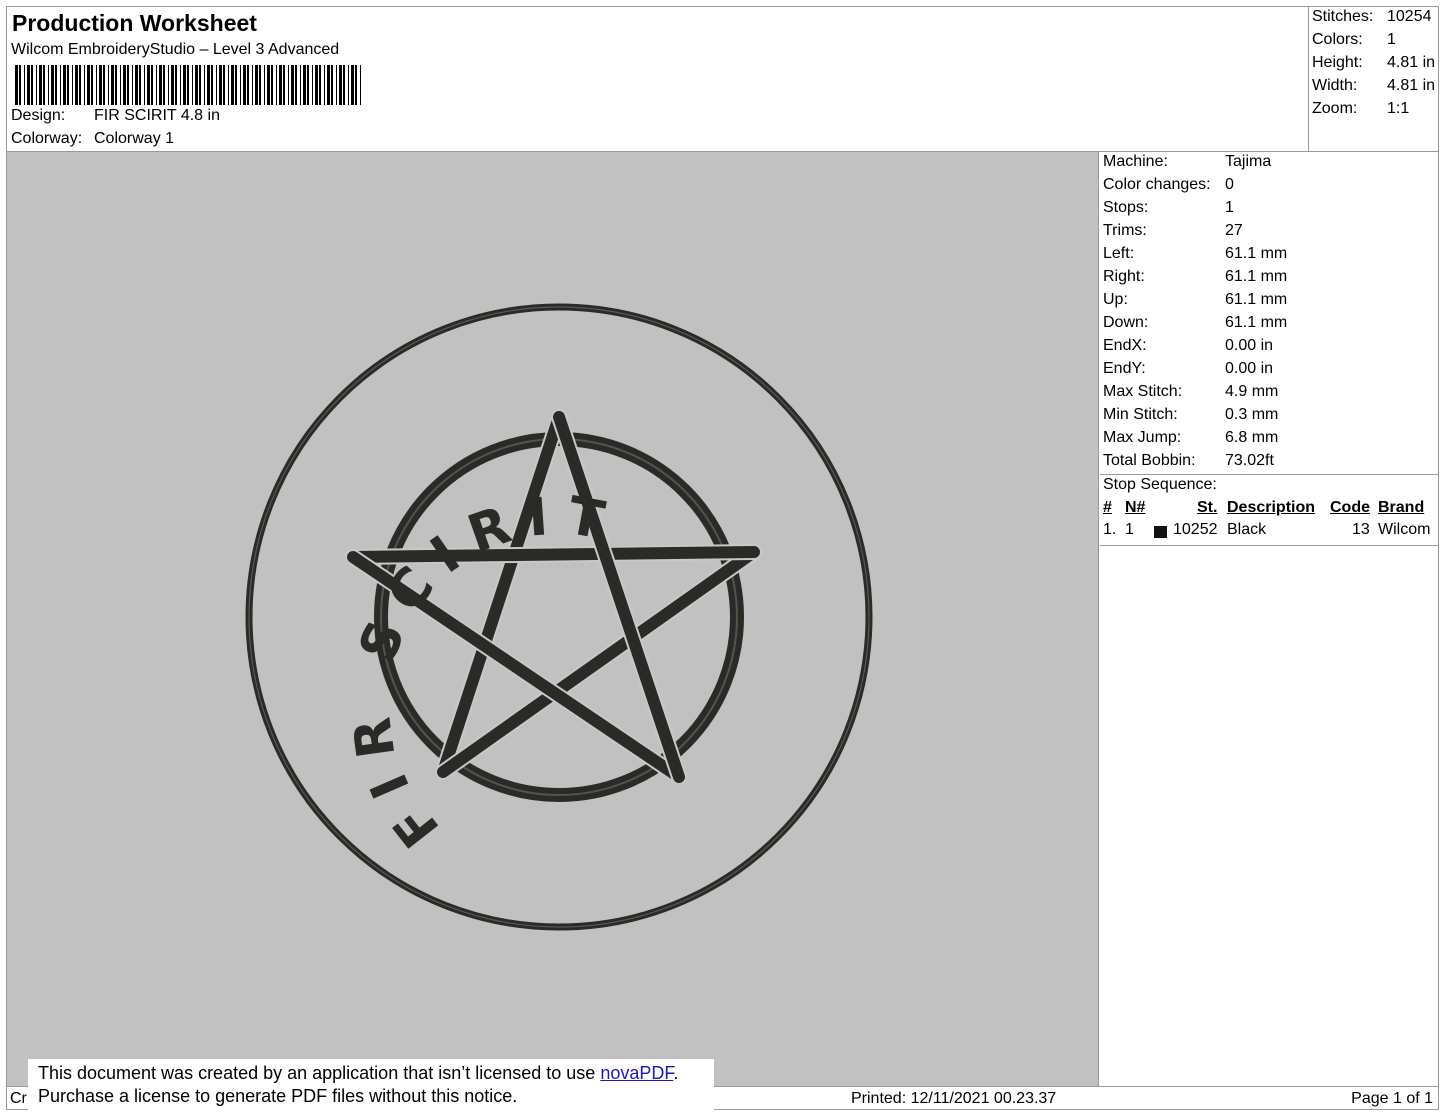  What do you see at coordinates (38, 115) in the screenshot?
I see `design-label: Design:` at bounding box center [38, 115].